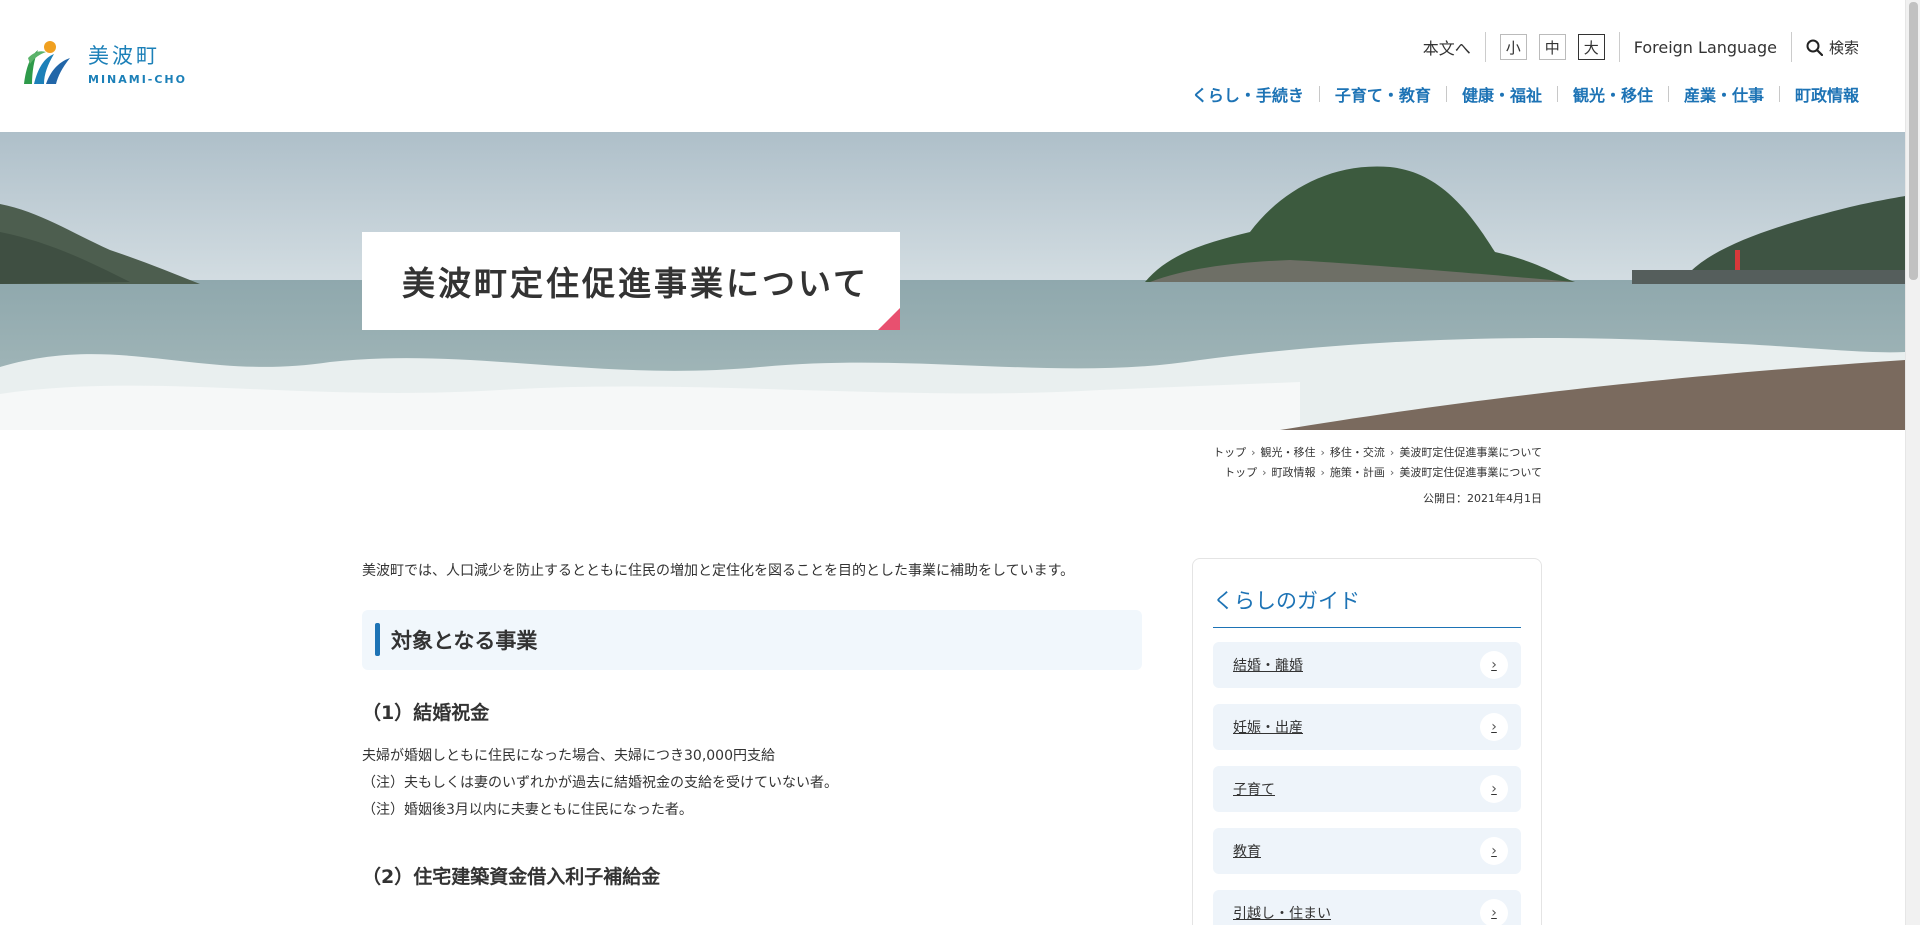 This screenshot has width=1920, height=925. I want to click on breadcrumb-row: トップ › 観光・移住 › 移住・交流 › 美波町定住促進事業について, so click(1377, 452).